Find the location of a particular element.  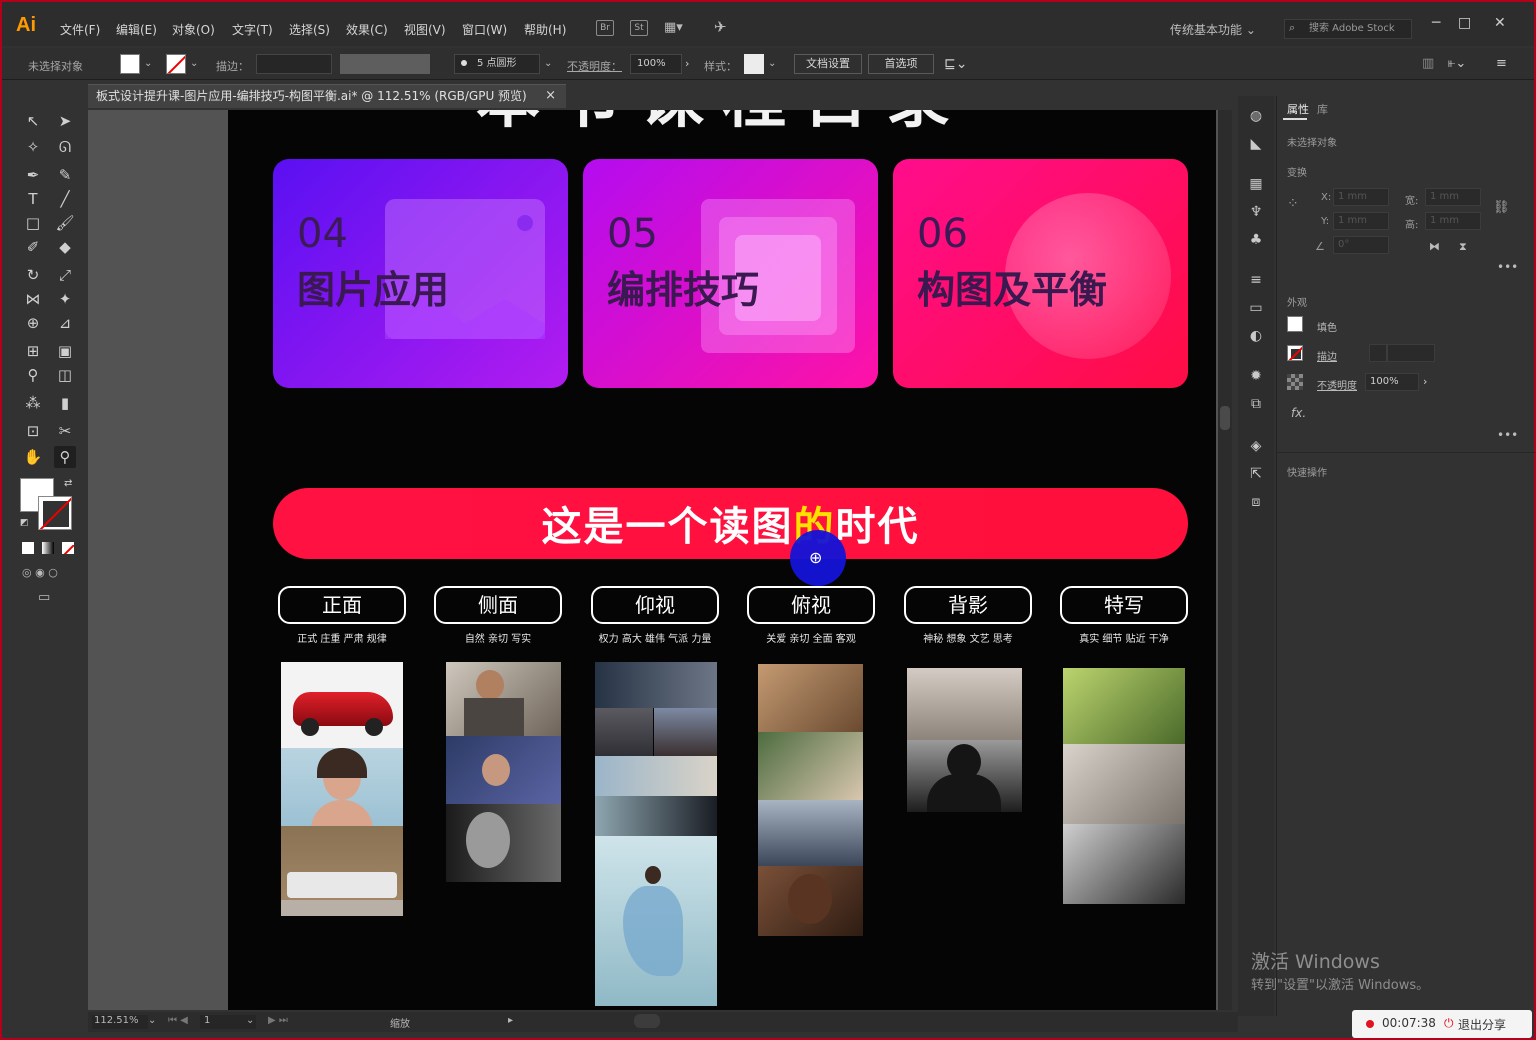

fill-dropdown-icon: ⌄ is located at coordinates (148, 63).